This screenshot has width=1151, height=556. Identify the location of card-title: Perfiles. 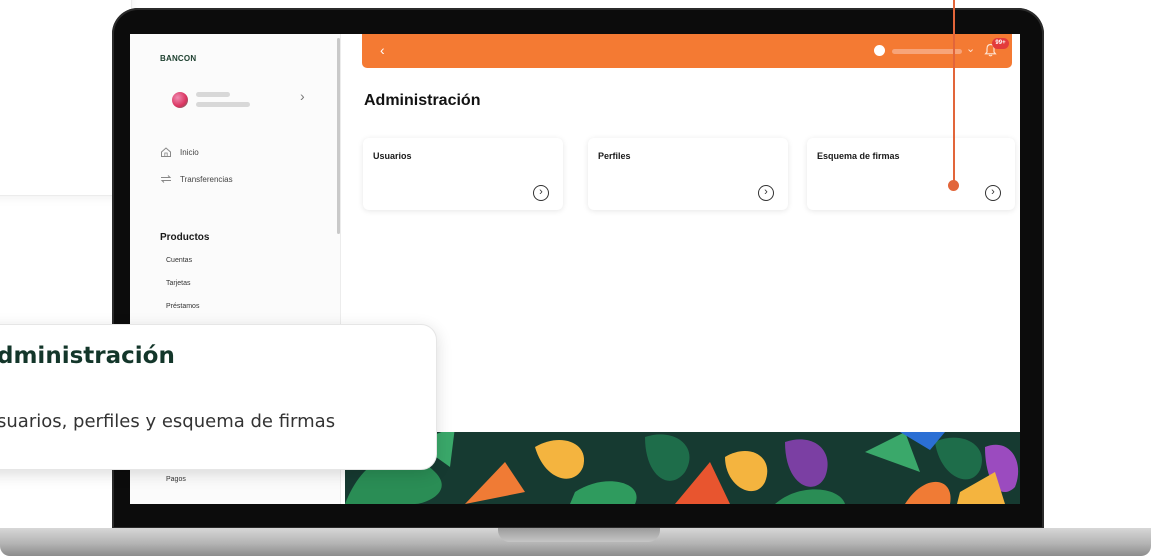
(614, 156).